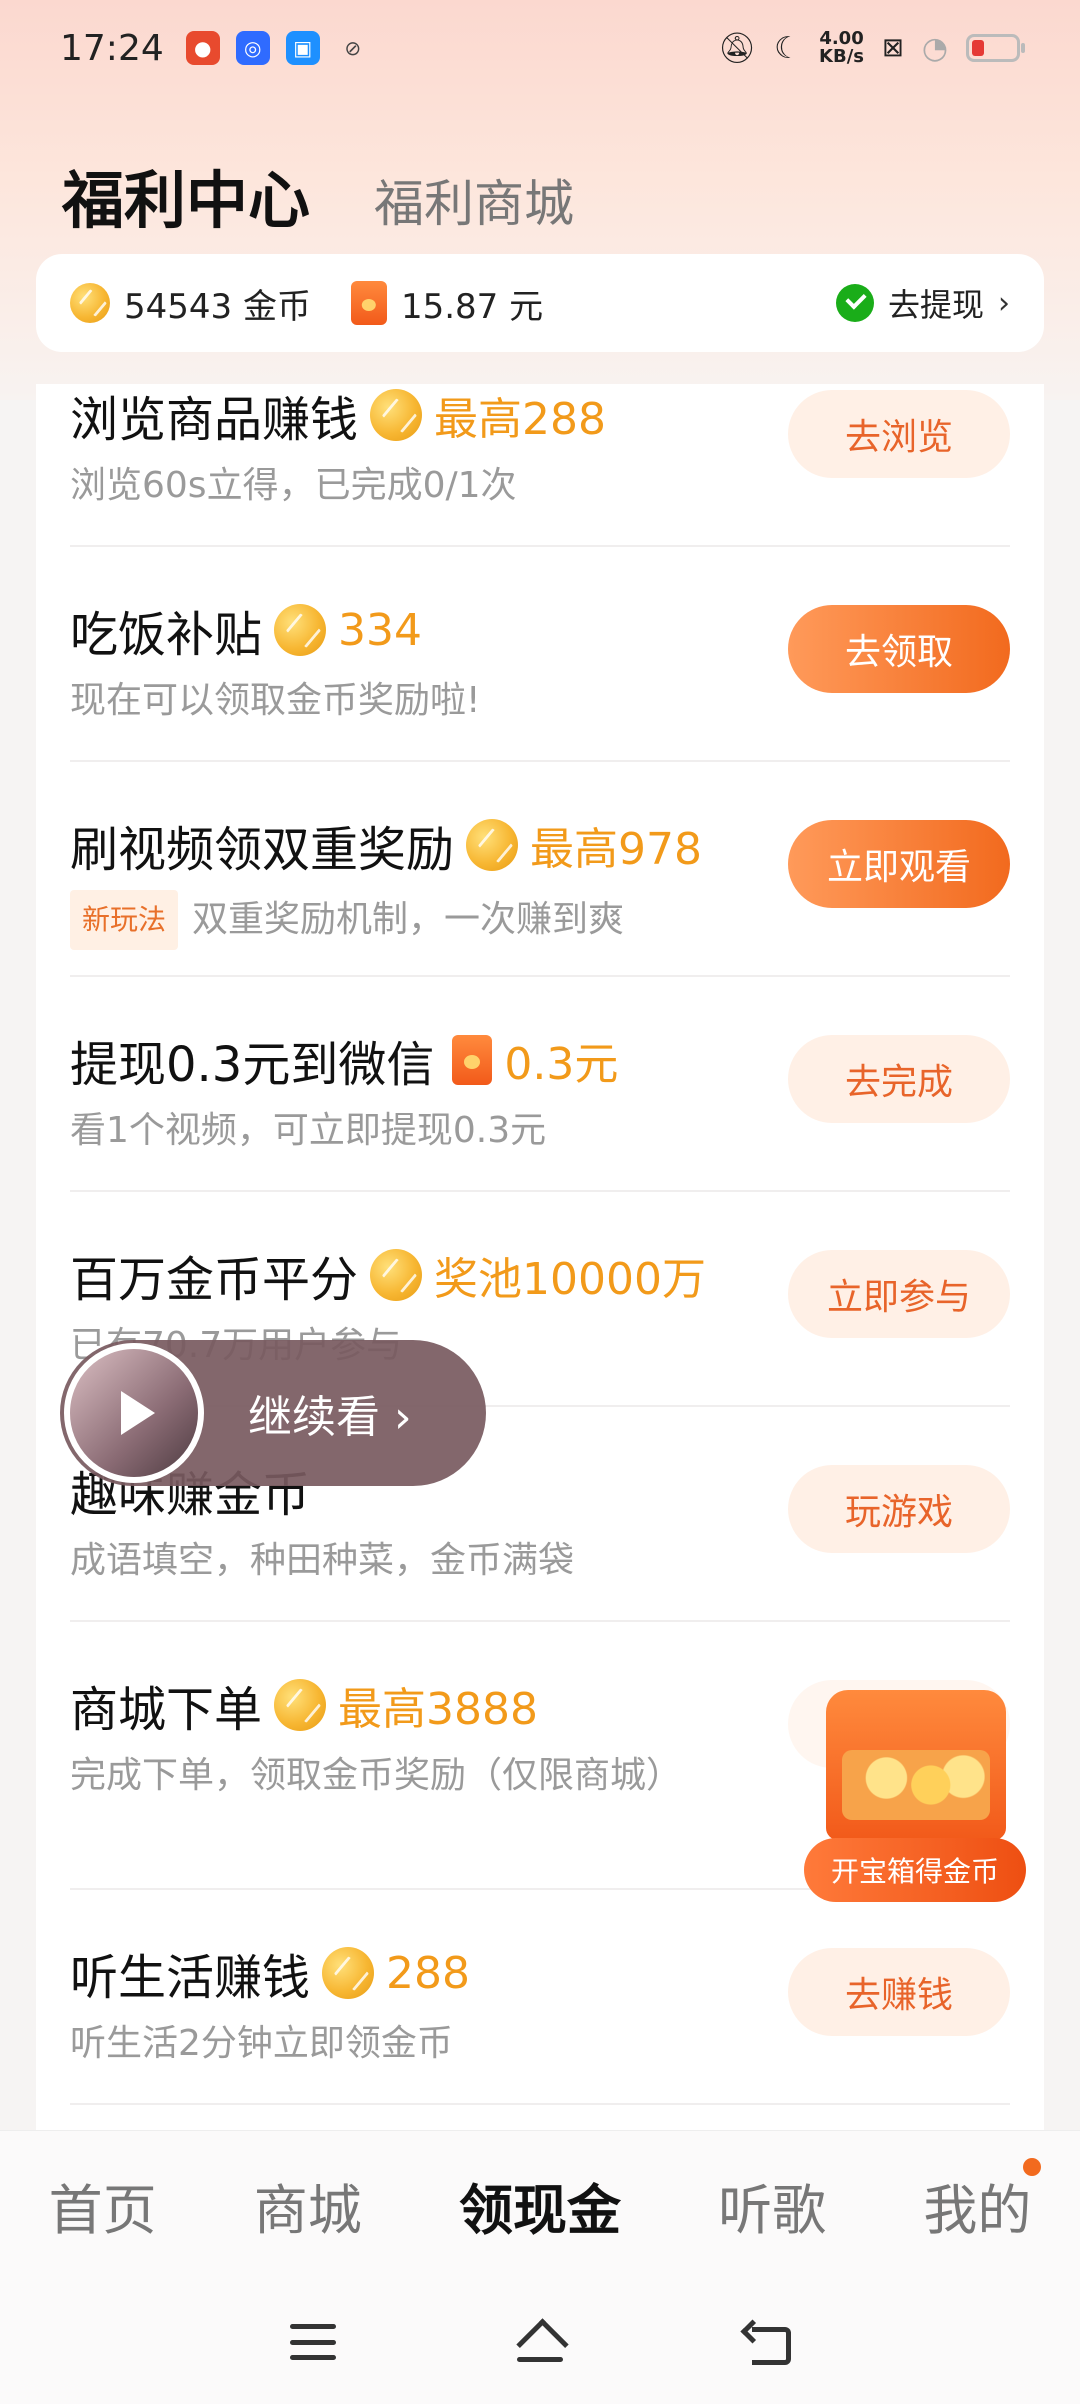  Describe the element at coordinates (312, 2342) in the screenshot. I see `menu-icon` at that location.